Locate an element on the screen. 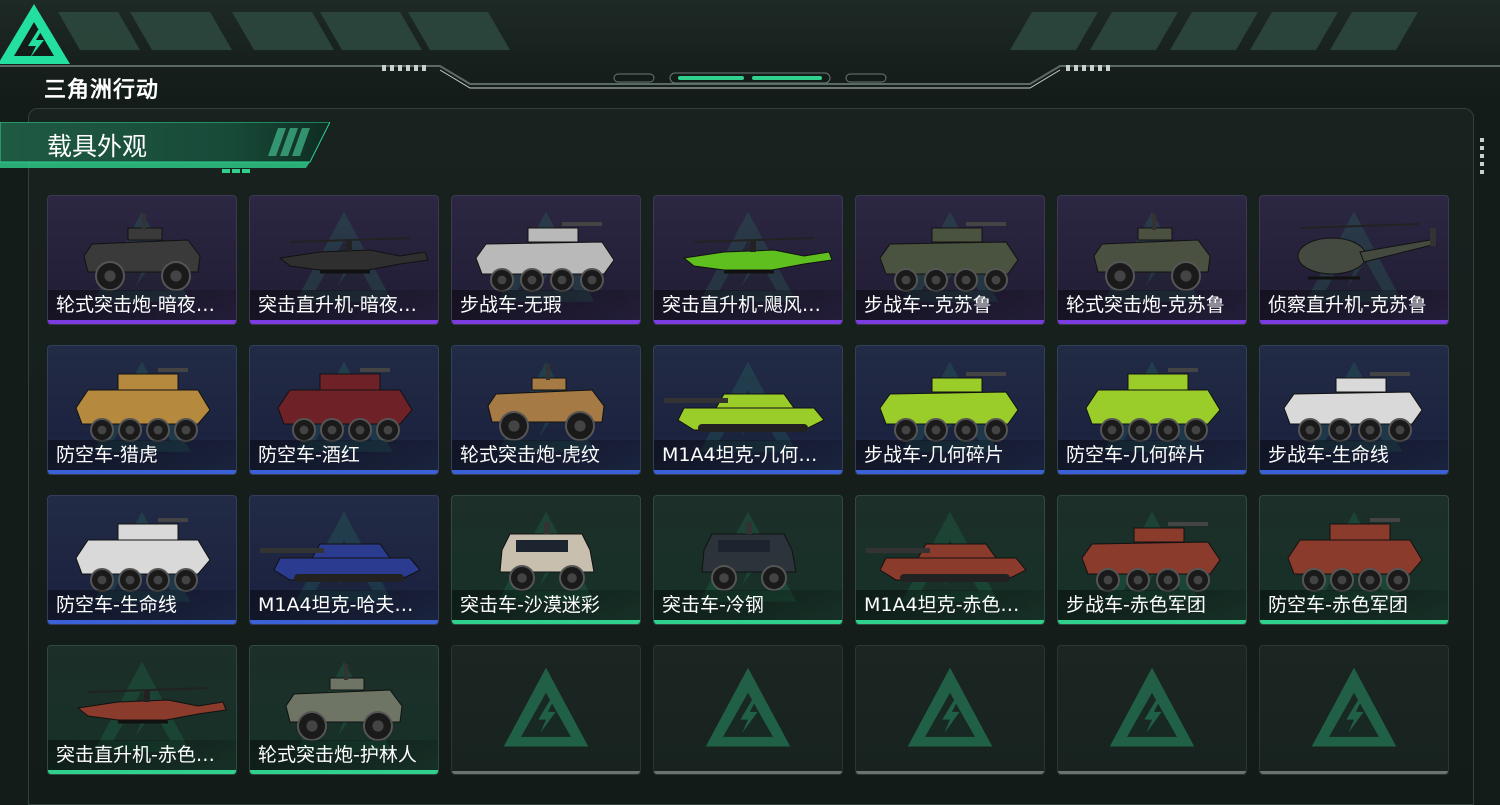  skin-card: 突击车-沙漠迷彩 is located at coordinates (546, 560).